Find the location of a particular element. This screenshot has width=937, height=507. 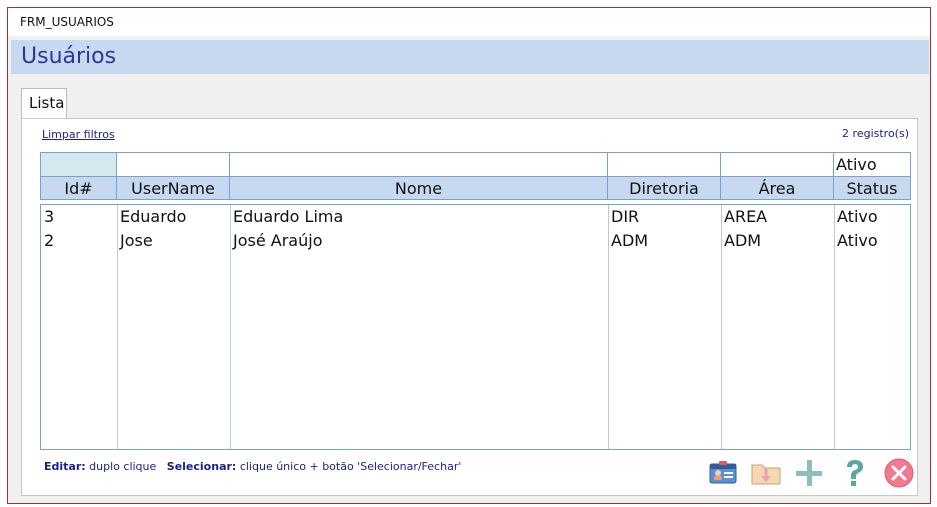

cell-nome: Eduardo Lima is located at coordinates (288, 216).